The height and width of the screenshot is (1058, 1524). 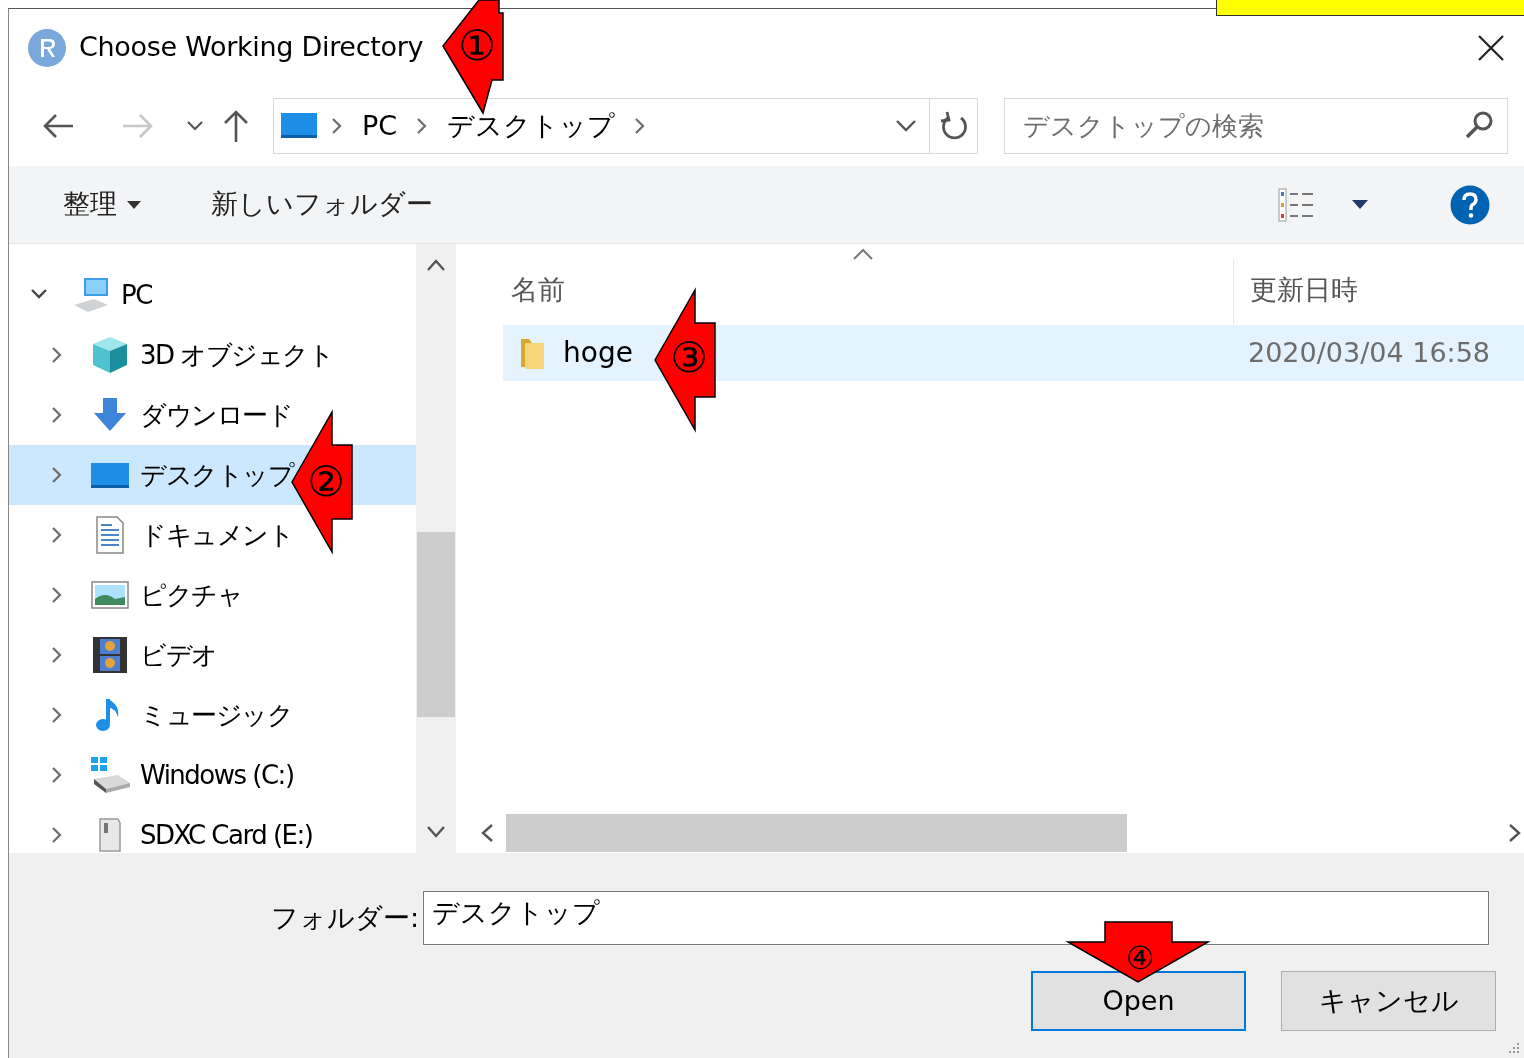 I want to click on callout-number: ①, so click(x=477, y=46).